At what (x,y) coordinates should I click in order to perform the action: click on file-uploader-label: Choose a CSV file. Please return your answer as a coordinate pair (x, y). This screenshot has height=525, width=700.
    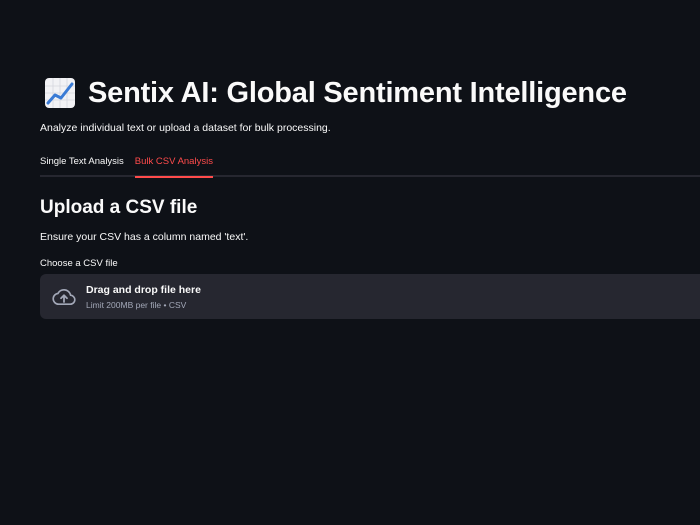
    Looking at the image, I should click on (79, 263).